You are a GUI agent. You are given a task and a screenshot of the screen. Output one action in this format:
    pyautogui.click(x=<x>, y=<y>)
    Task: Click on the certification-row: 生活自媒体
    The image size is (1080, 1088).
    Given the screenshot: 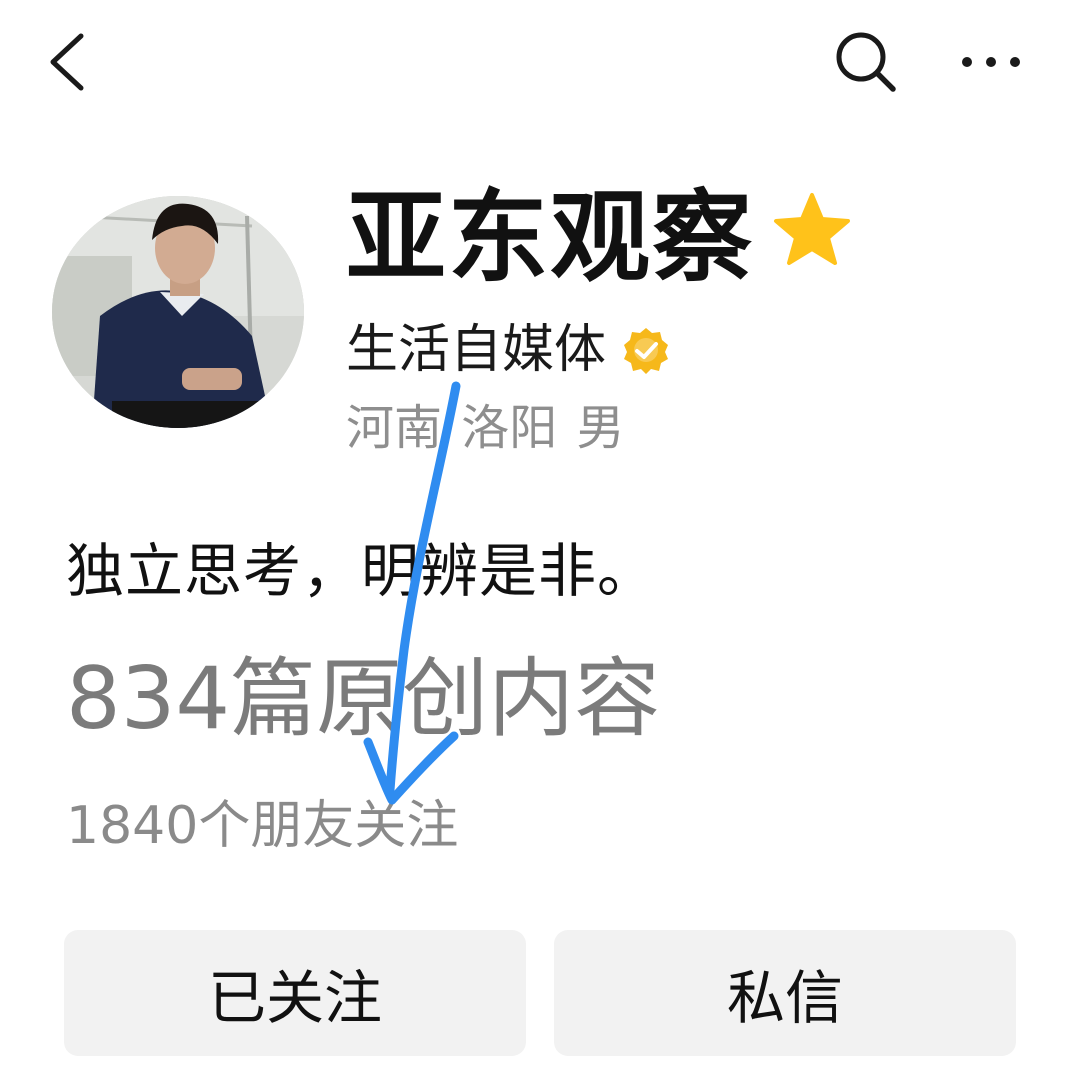 What is the action you would take?
    pyautogui.click(x=508, y=350)
    